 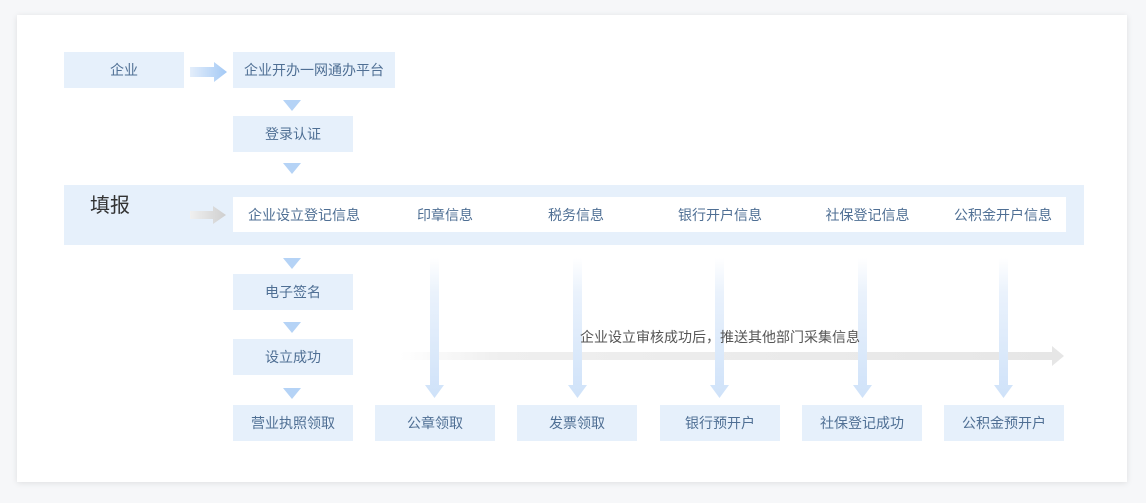 I want to click on result-label: 社保登记成功, so click(x=862, y=424).